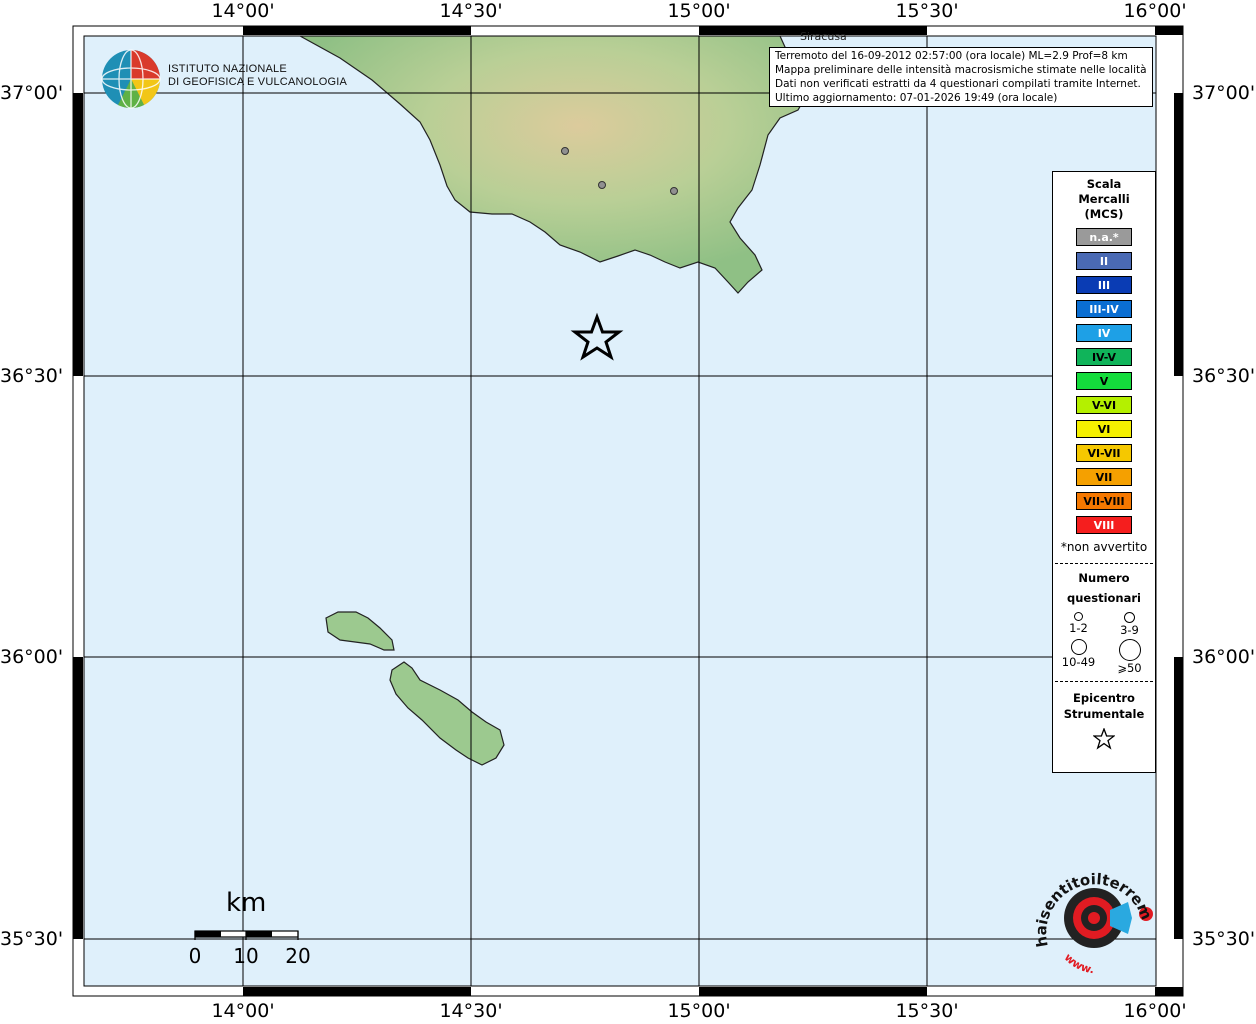 The height and width of the screenshot is (1024, 1256). I want to click on lon-label-bottom: 15°30', so click(927, 1011).